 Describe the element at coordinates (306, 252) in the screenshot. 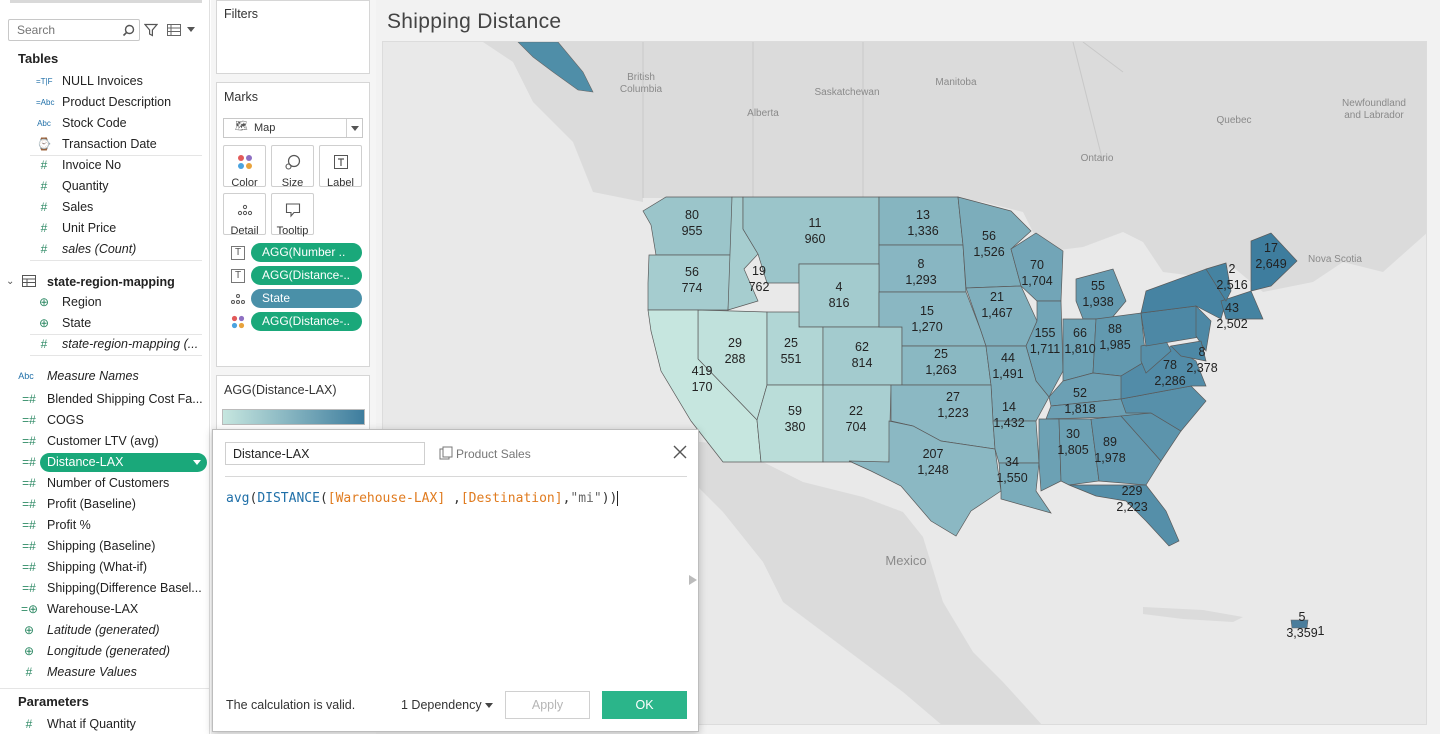

I see `pill-agg-number: AGG(Number ..` at that location.